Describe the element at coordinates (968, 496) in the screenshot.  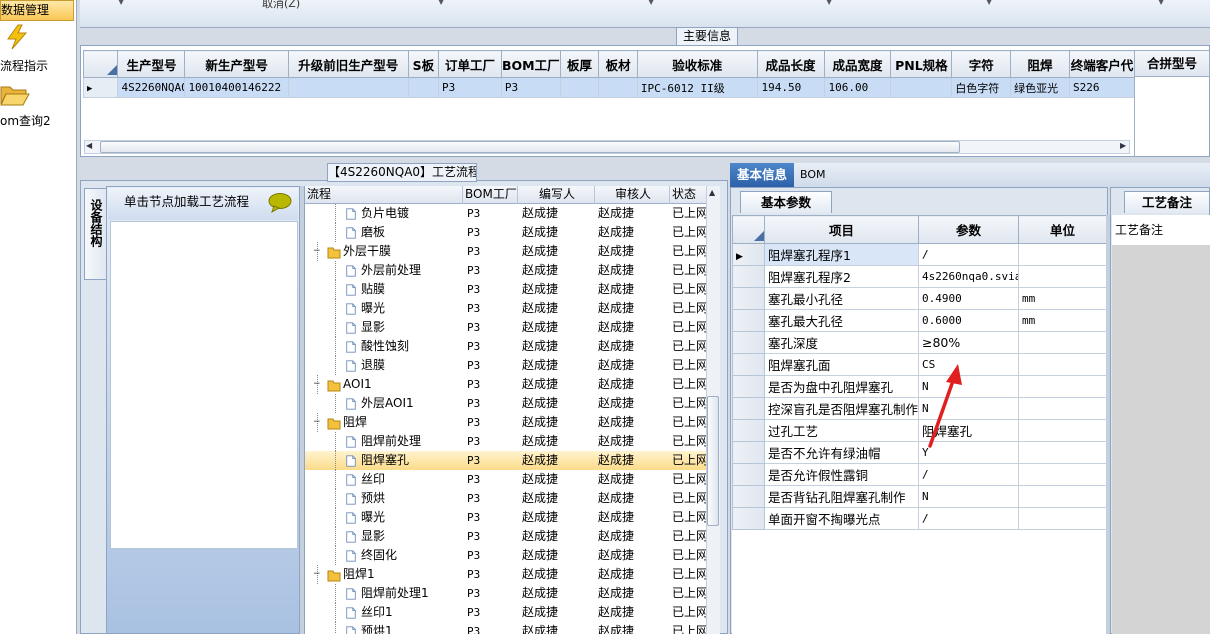
I see `param-value-cell: N` at that location.